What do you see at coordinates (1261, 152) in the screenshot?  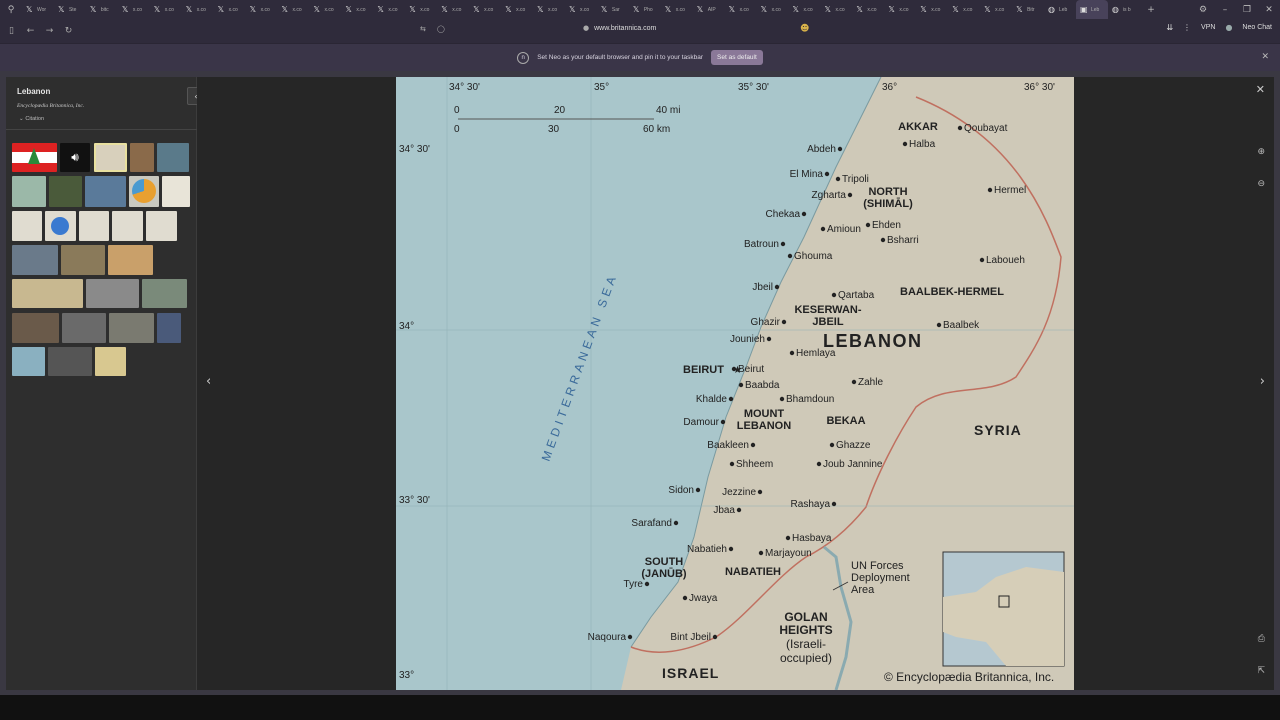 I see `zoom-in-icon: ⊕` at bounding box center [1261, 152].